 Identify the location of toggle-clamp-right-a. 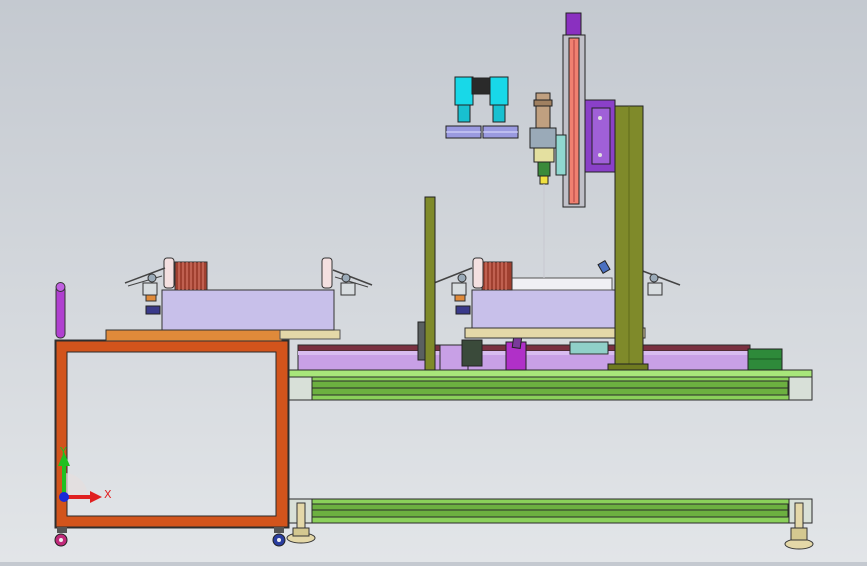
(453, 284).